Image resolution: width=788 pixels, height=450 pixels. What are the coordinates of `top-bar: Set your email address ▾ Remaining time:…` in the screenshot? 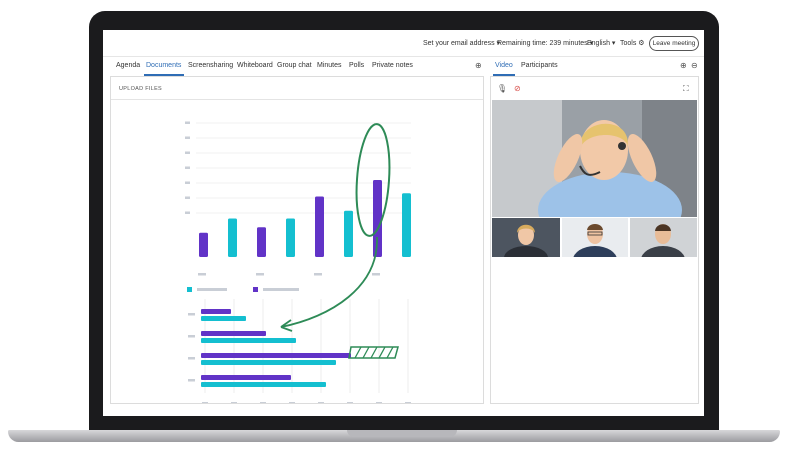 It's located at (403, 43).